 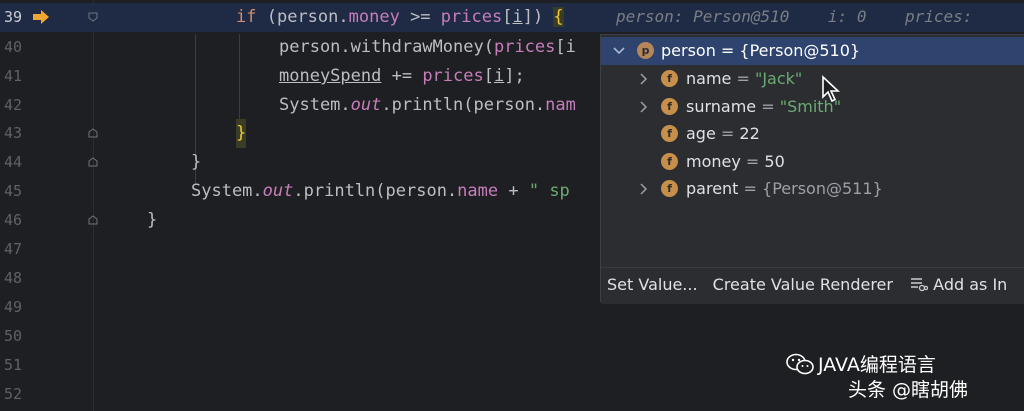 What do you see at coordinates (831, 89) in the screenshot?
I see `mouse-cursor-icon` at bounding box center [831, 89].